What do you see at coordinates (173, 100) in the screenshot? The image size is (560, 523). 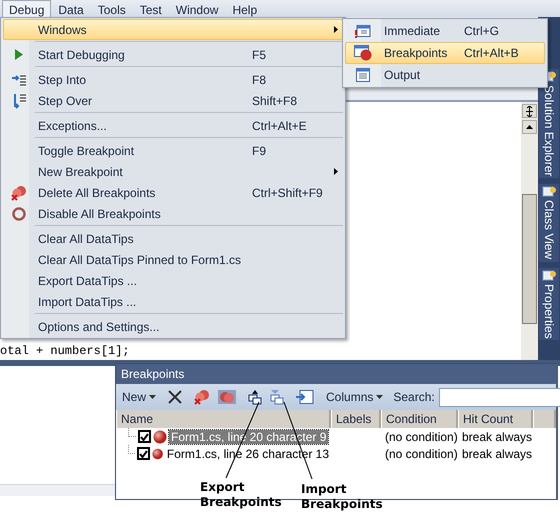 I see `menu-item: Step Over Shift+F8` at bounding box center [173, 100].